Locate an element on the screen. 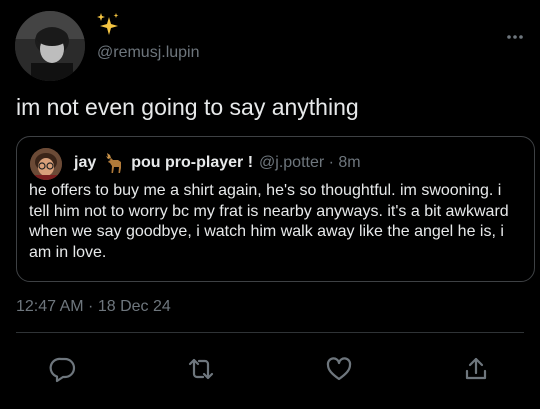  author-handle: @remusj.lupin is located at coordinates (148, 53).